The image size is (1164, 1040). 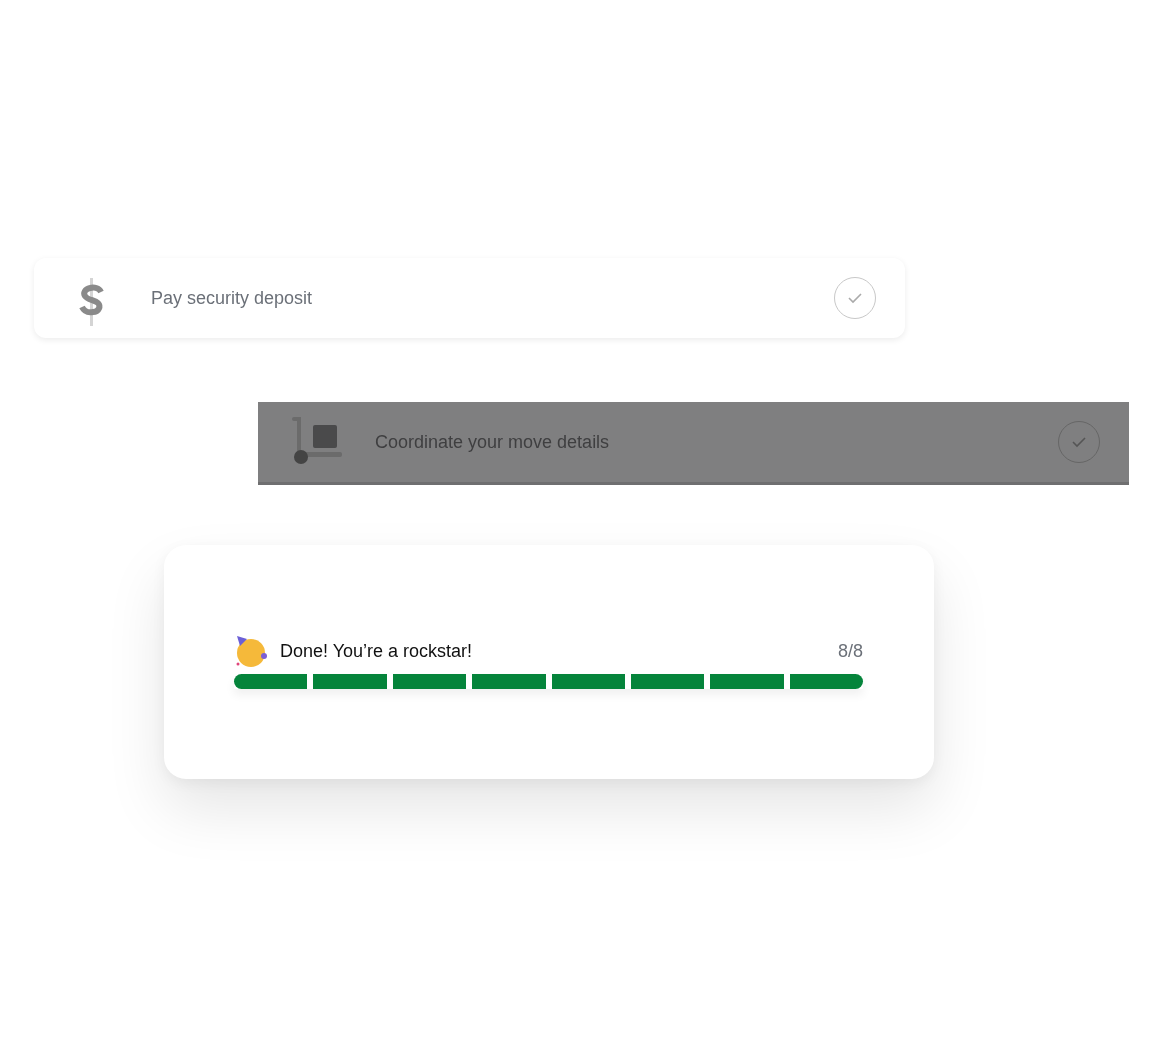 I want to click on dollar-icon, so click(x=92, y=302).